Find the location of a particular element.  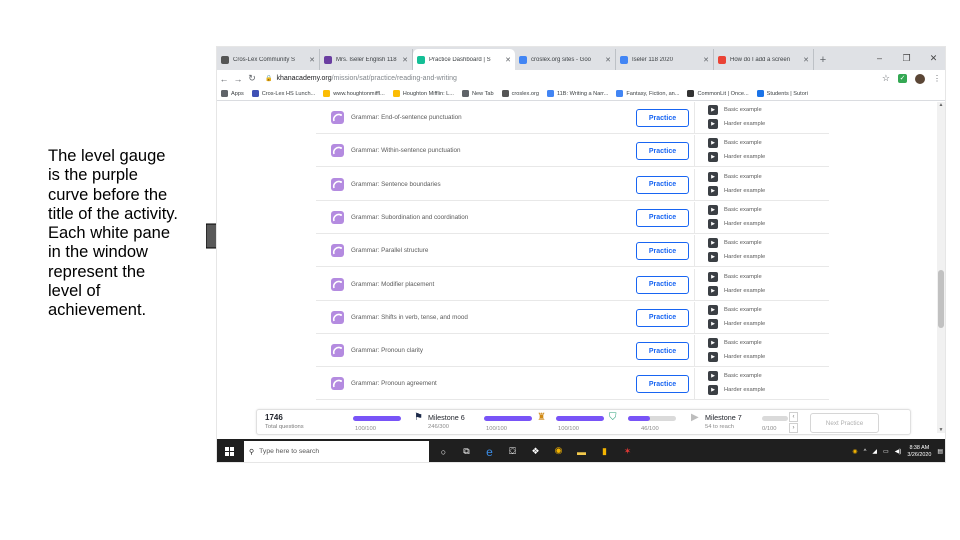

notification-icon: ▤ is located at coordinates (940, 451).